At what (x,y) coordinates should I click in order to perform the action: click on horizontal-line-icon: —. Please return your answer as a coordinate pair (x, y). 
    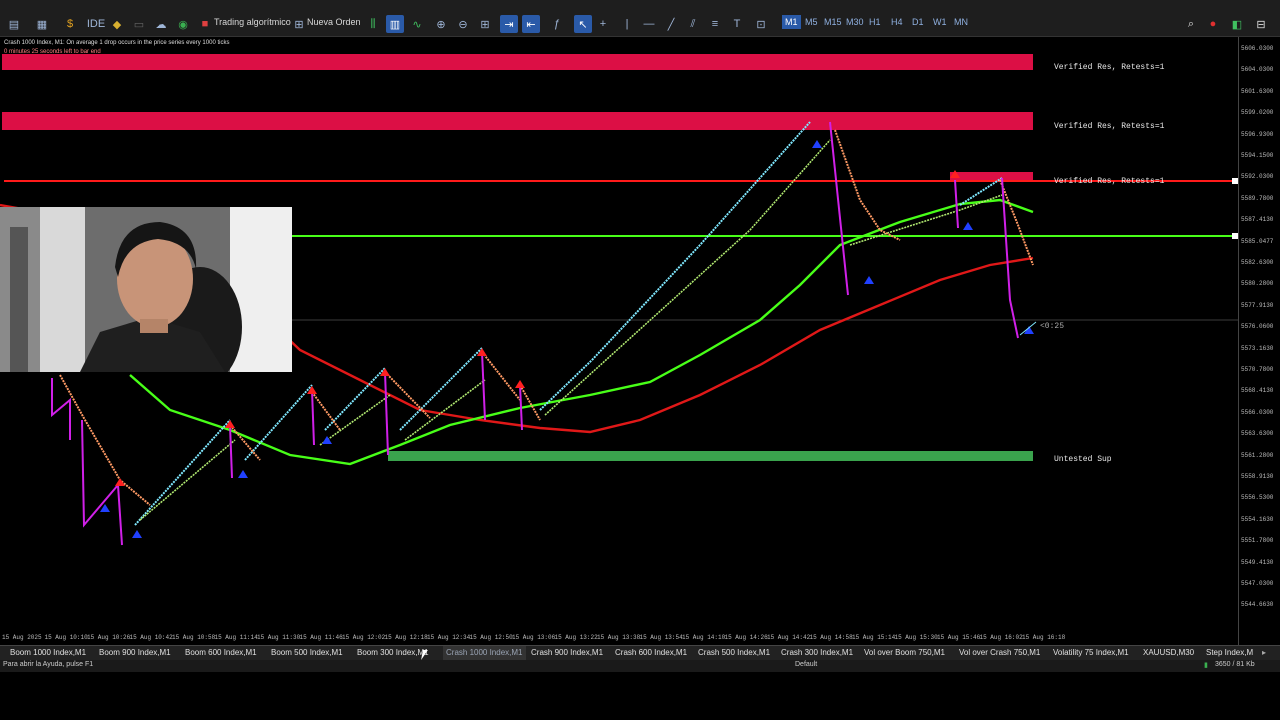
    Looking at the image, I should click on (649, 24).